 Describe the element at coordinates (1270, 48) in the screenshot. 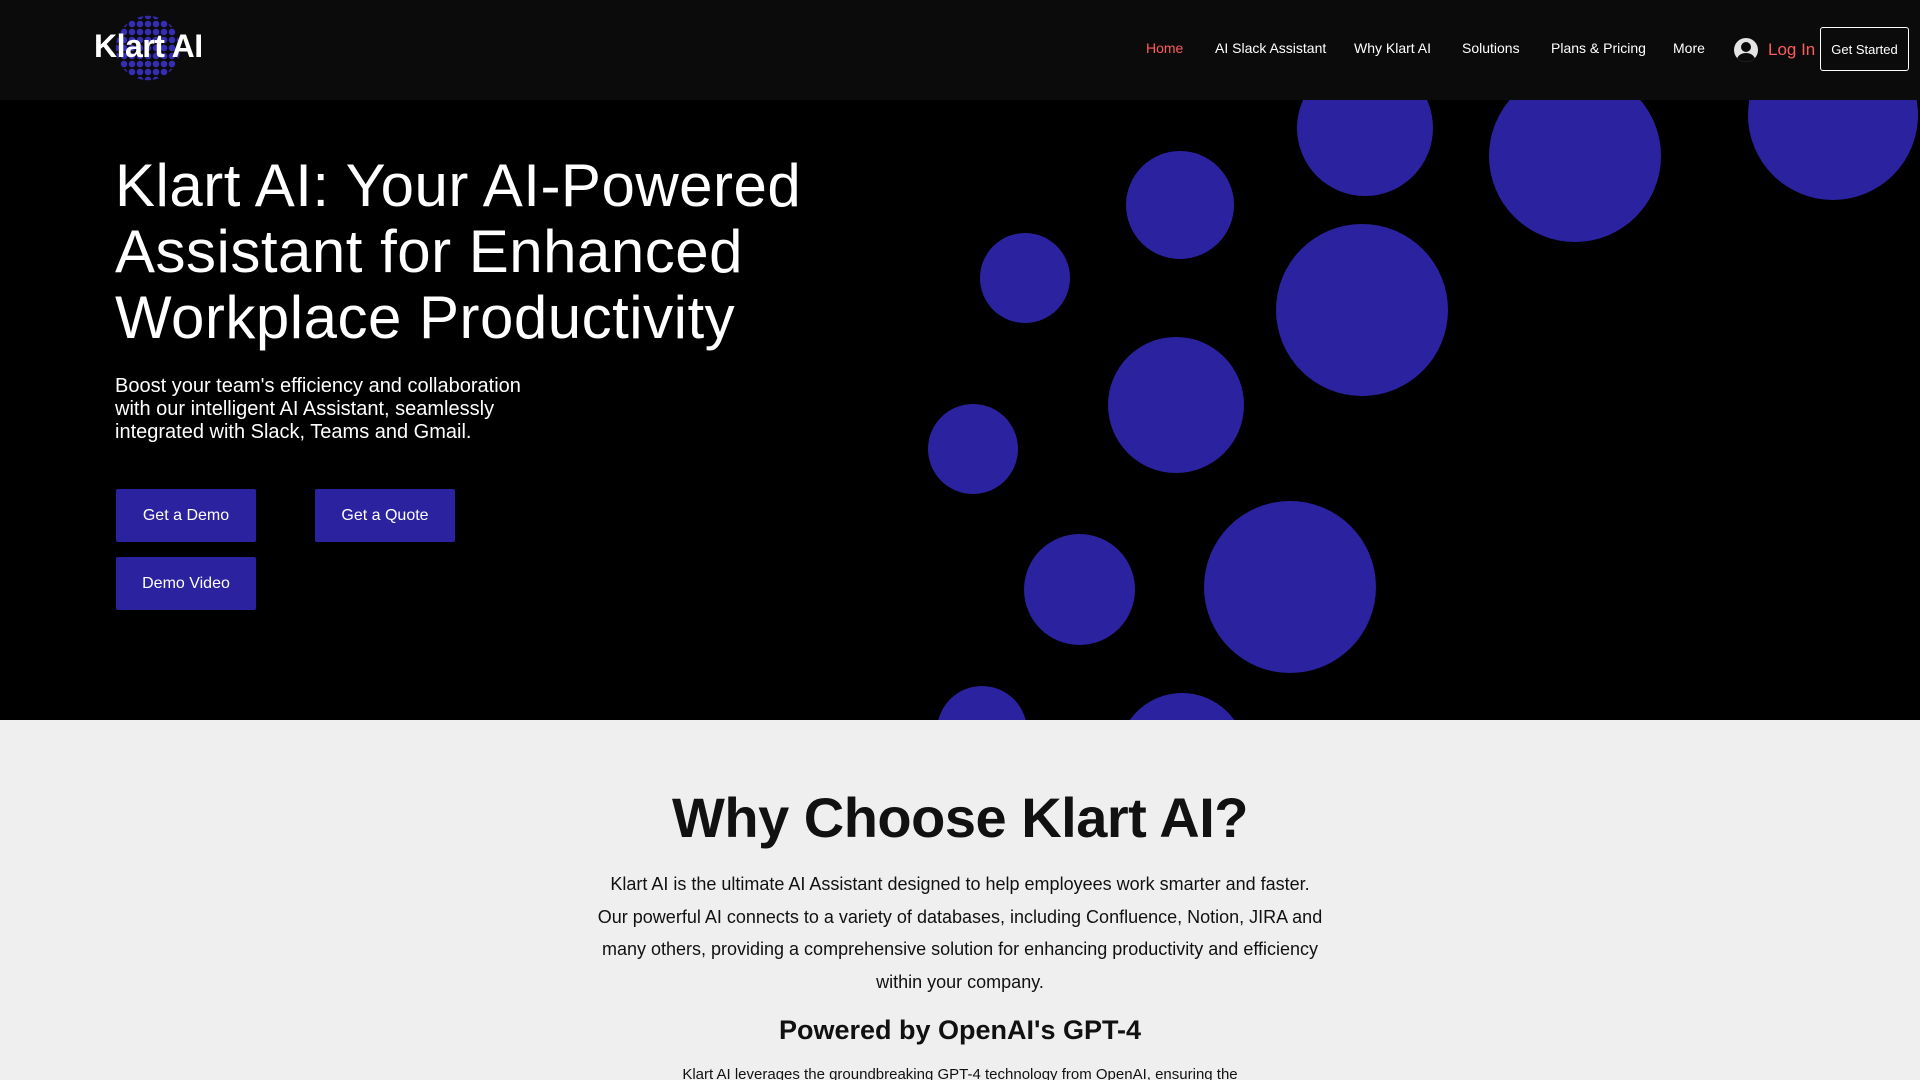

I see `nav-ai-slack-assistant: AI Slack Assistant` at that location.